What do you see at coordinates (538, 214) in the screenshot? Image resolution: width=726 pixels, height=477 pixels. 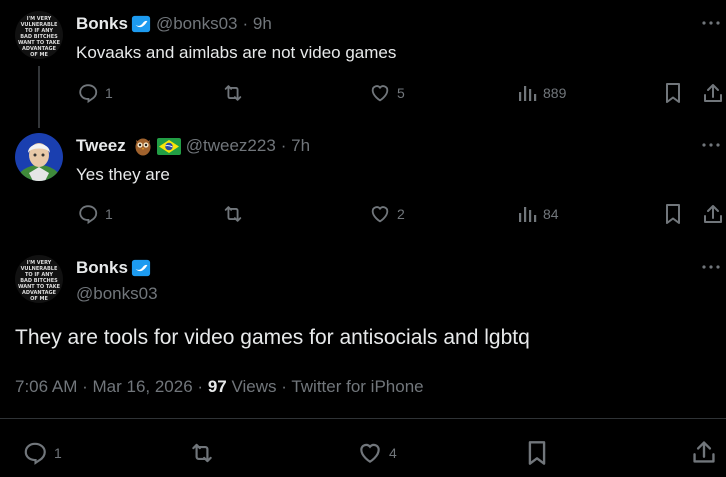 I see `views-button: 84` at bounding box center [538, 214].